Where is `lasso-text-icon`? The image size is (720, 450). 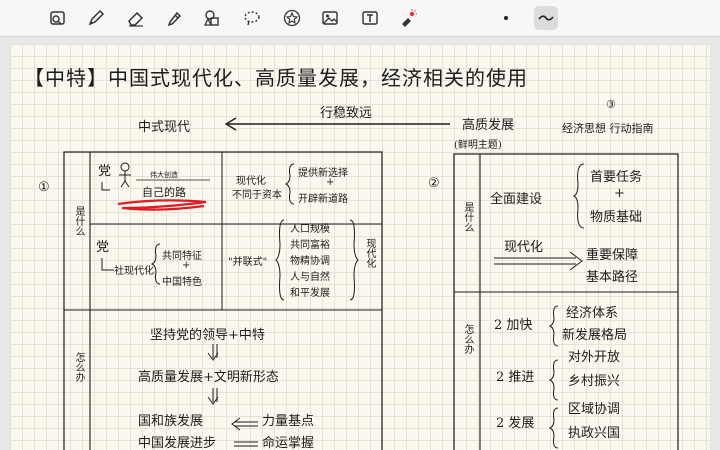
lasso-text-icon is located at coordinates (58, 18).